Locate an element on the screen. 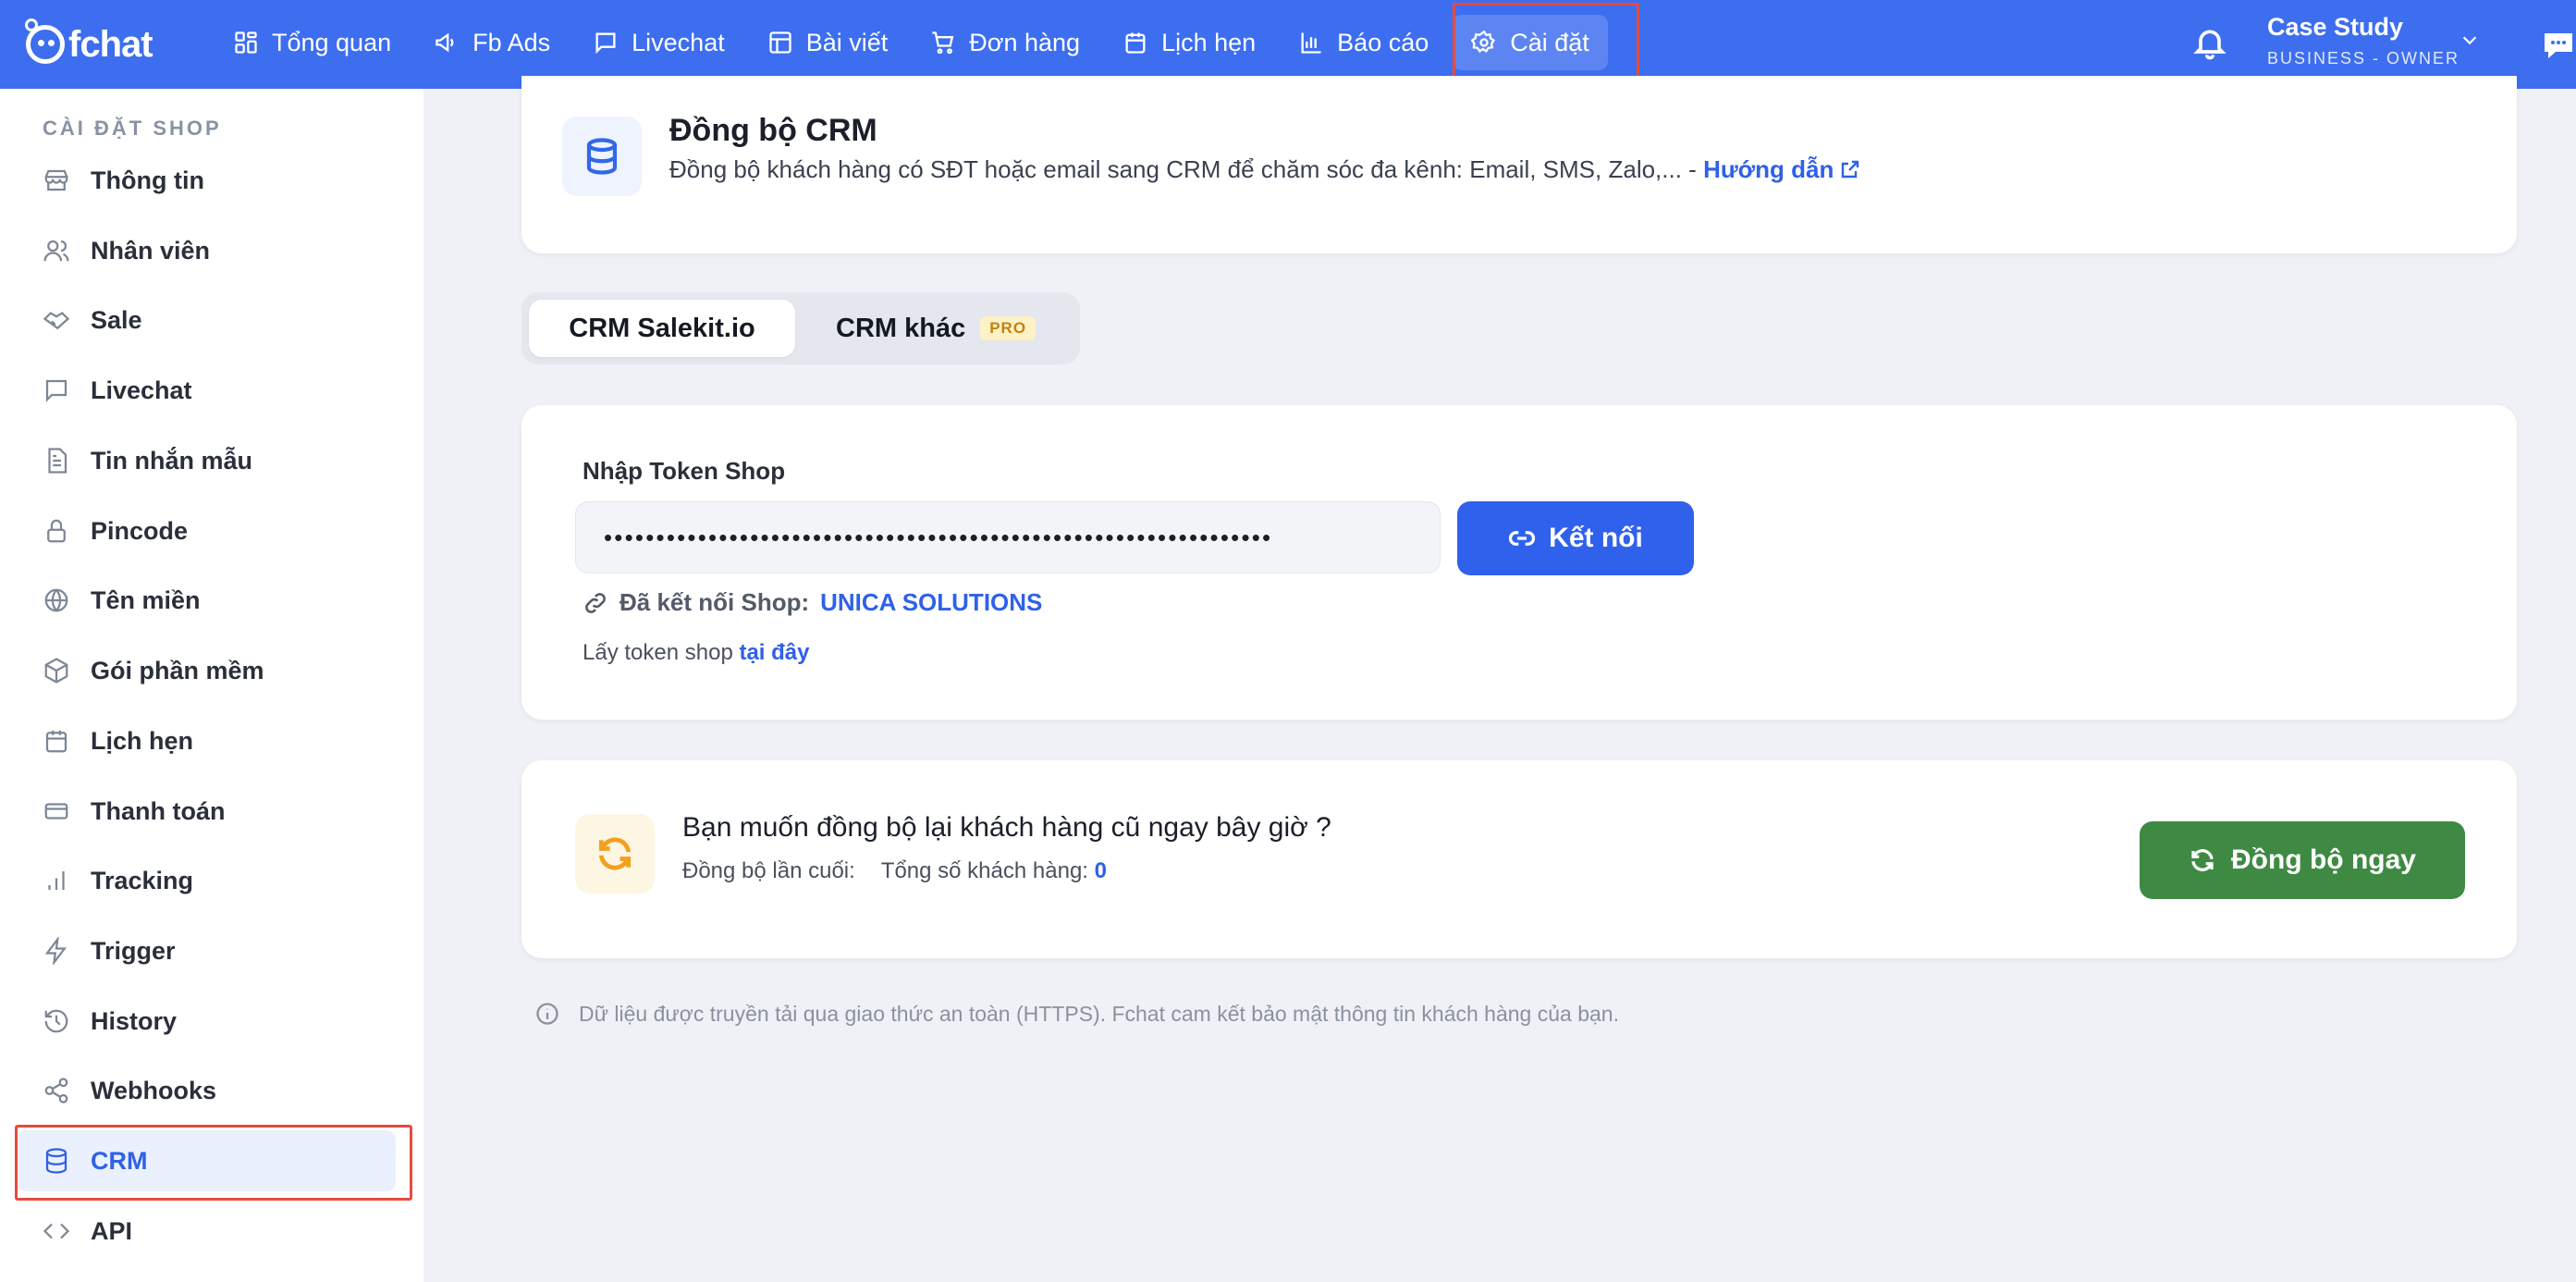  sidebar-item-label: Tracking is located at coordinates (142, 880).